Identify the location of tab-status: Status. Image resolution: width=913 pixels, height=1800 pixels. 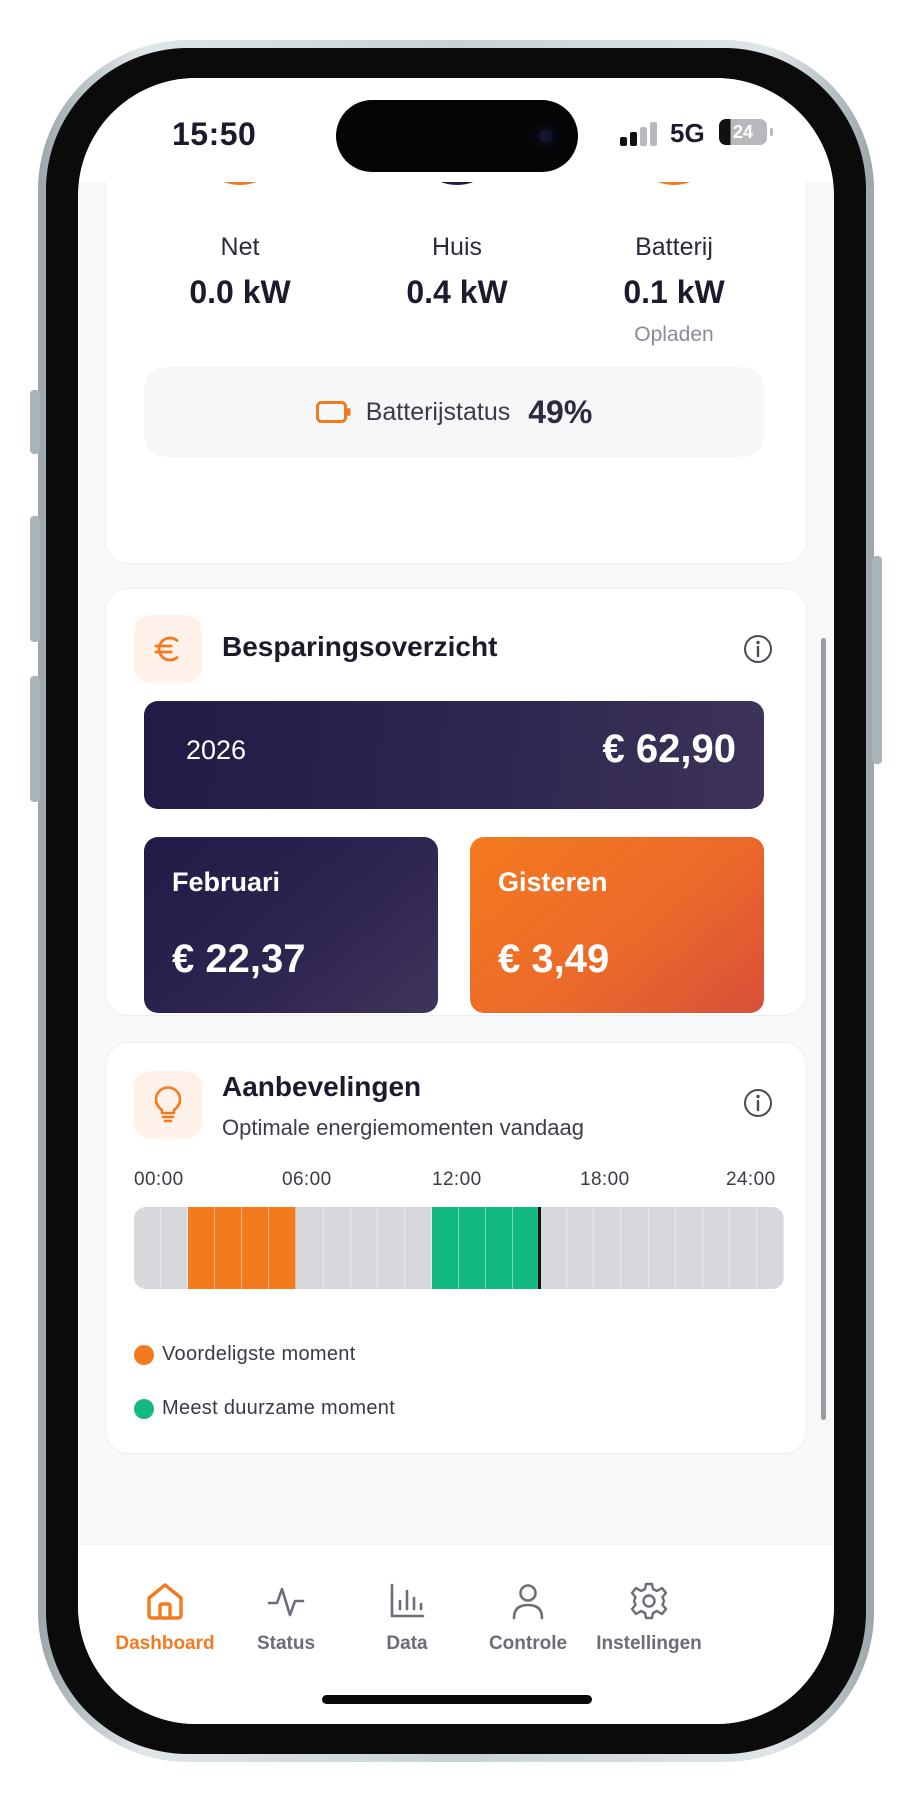
(286, 1617).